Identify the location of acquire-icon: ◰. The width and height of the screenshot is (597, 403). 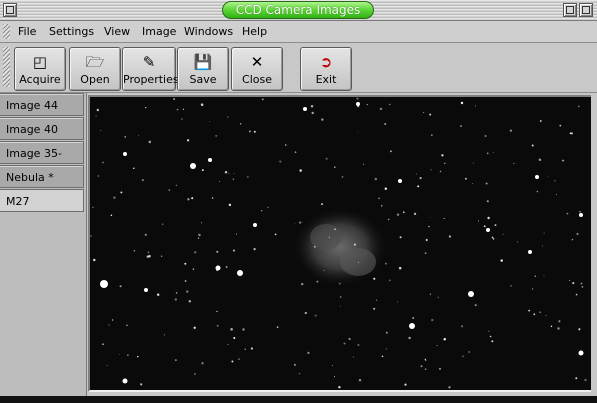
(40, 62).